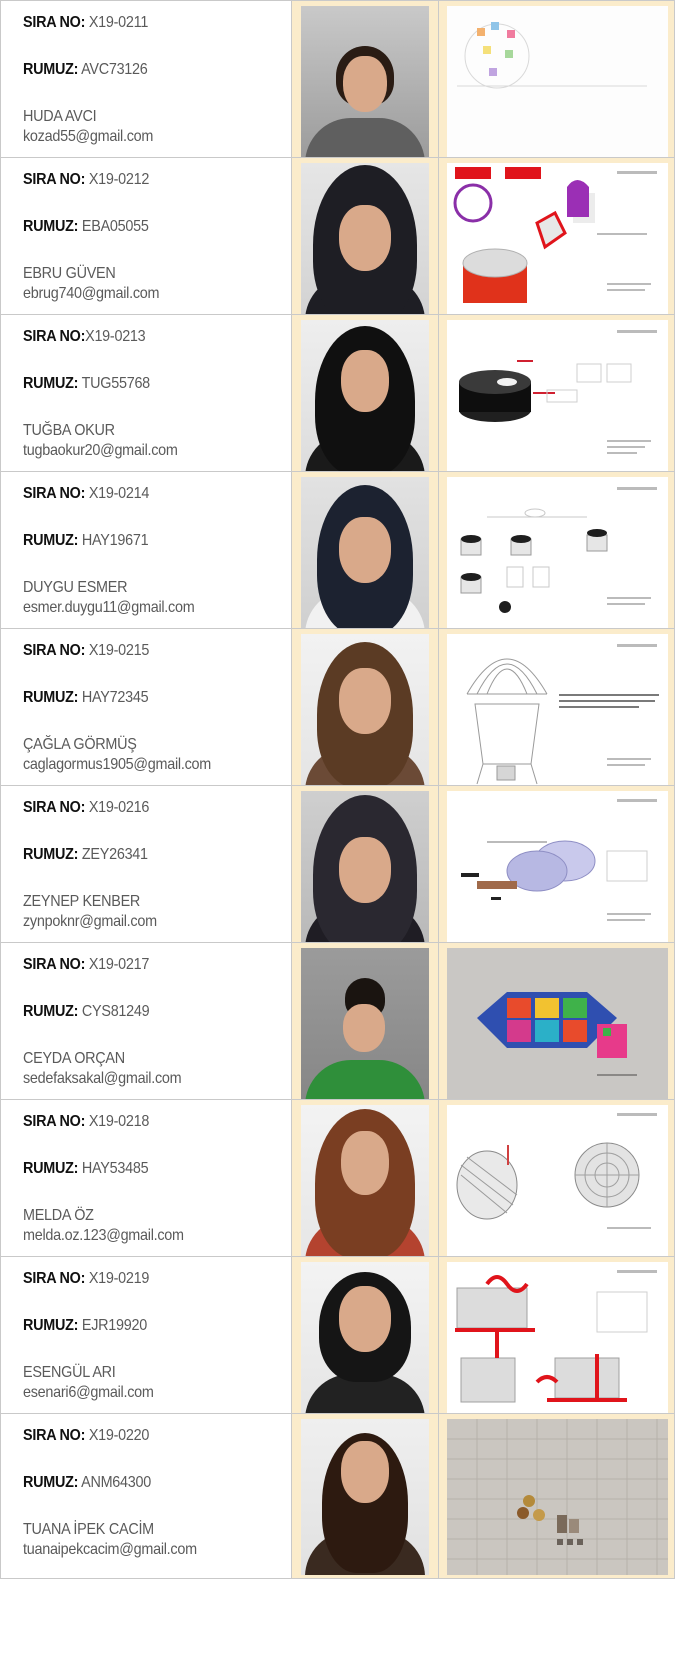 Image resolution: width=675 pixels, height=1660 pixels. What do you see at coordinates (143, 137) in the screenshot?
I see `student-email: kozad55@gmail.com` at bounding box center [143, 137].